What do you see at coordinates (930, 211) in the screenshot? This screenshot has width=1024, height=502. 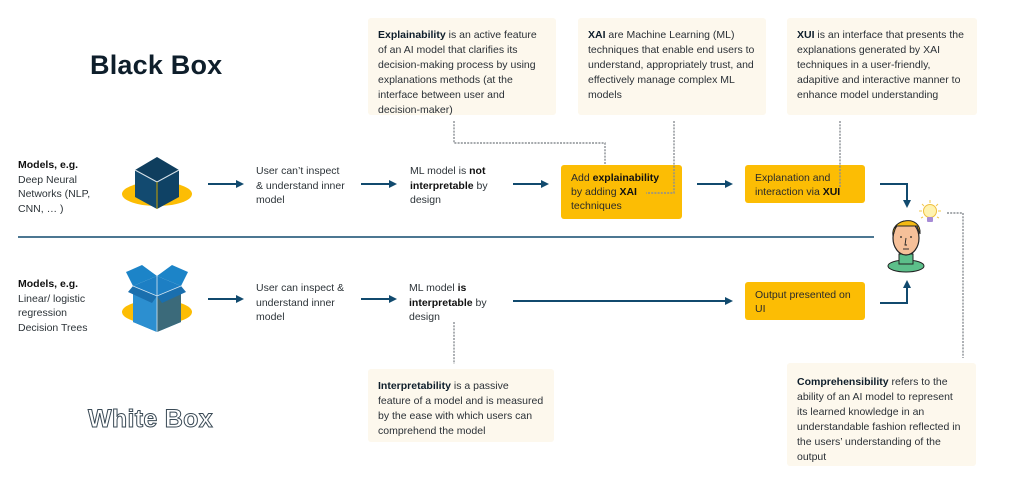 I see `lightbulb-icon` at bounding box center [930, 211].